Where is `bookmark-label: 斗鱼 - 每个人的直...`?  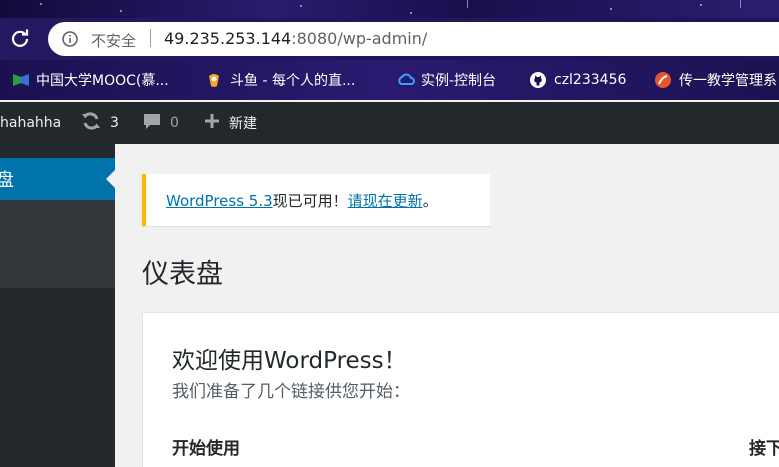 bookmark-label: 斗鱼 - 每个人的直... is located at coordinates (293, 81).